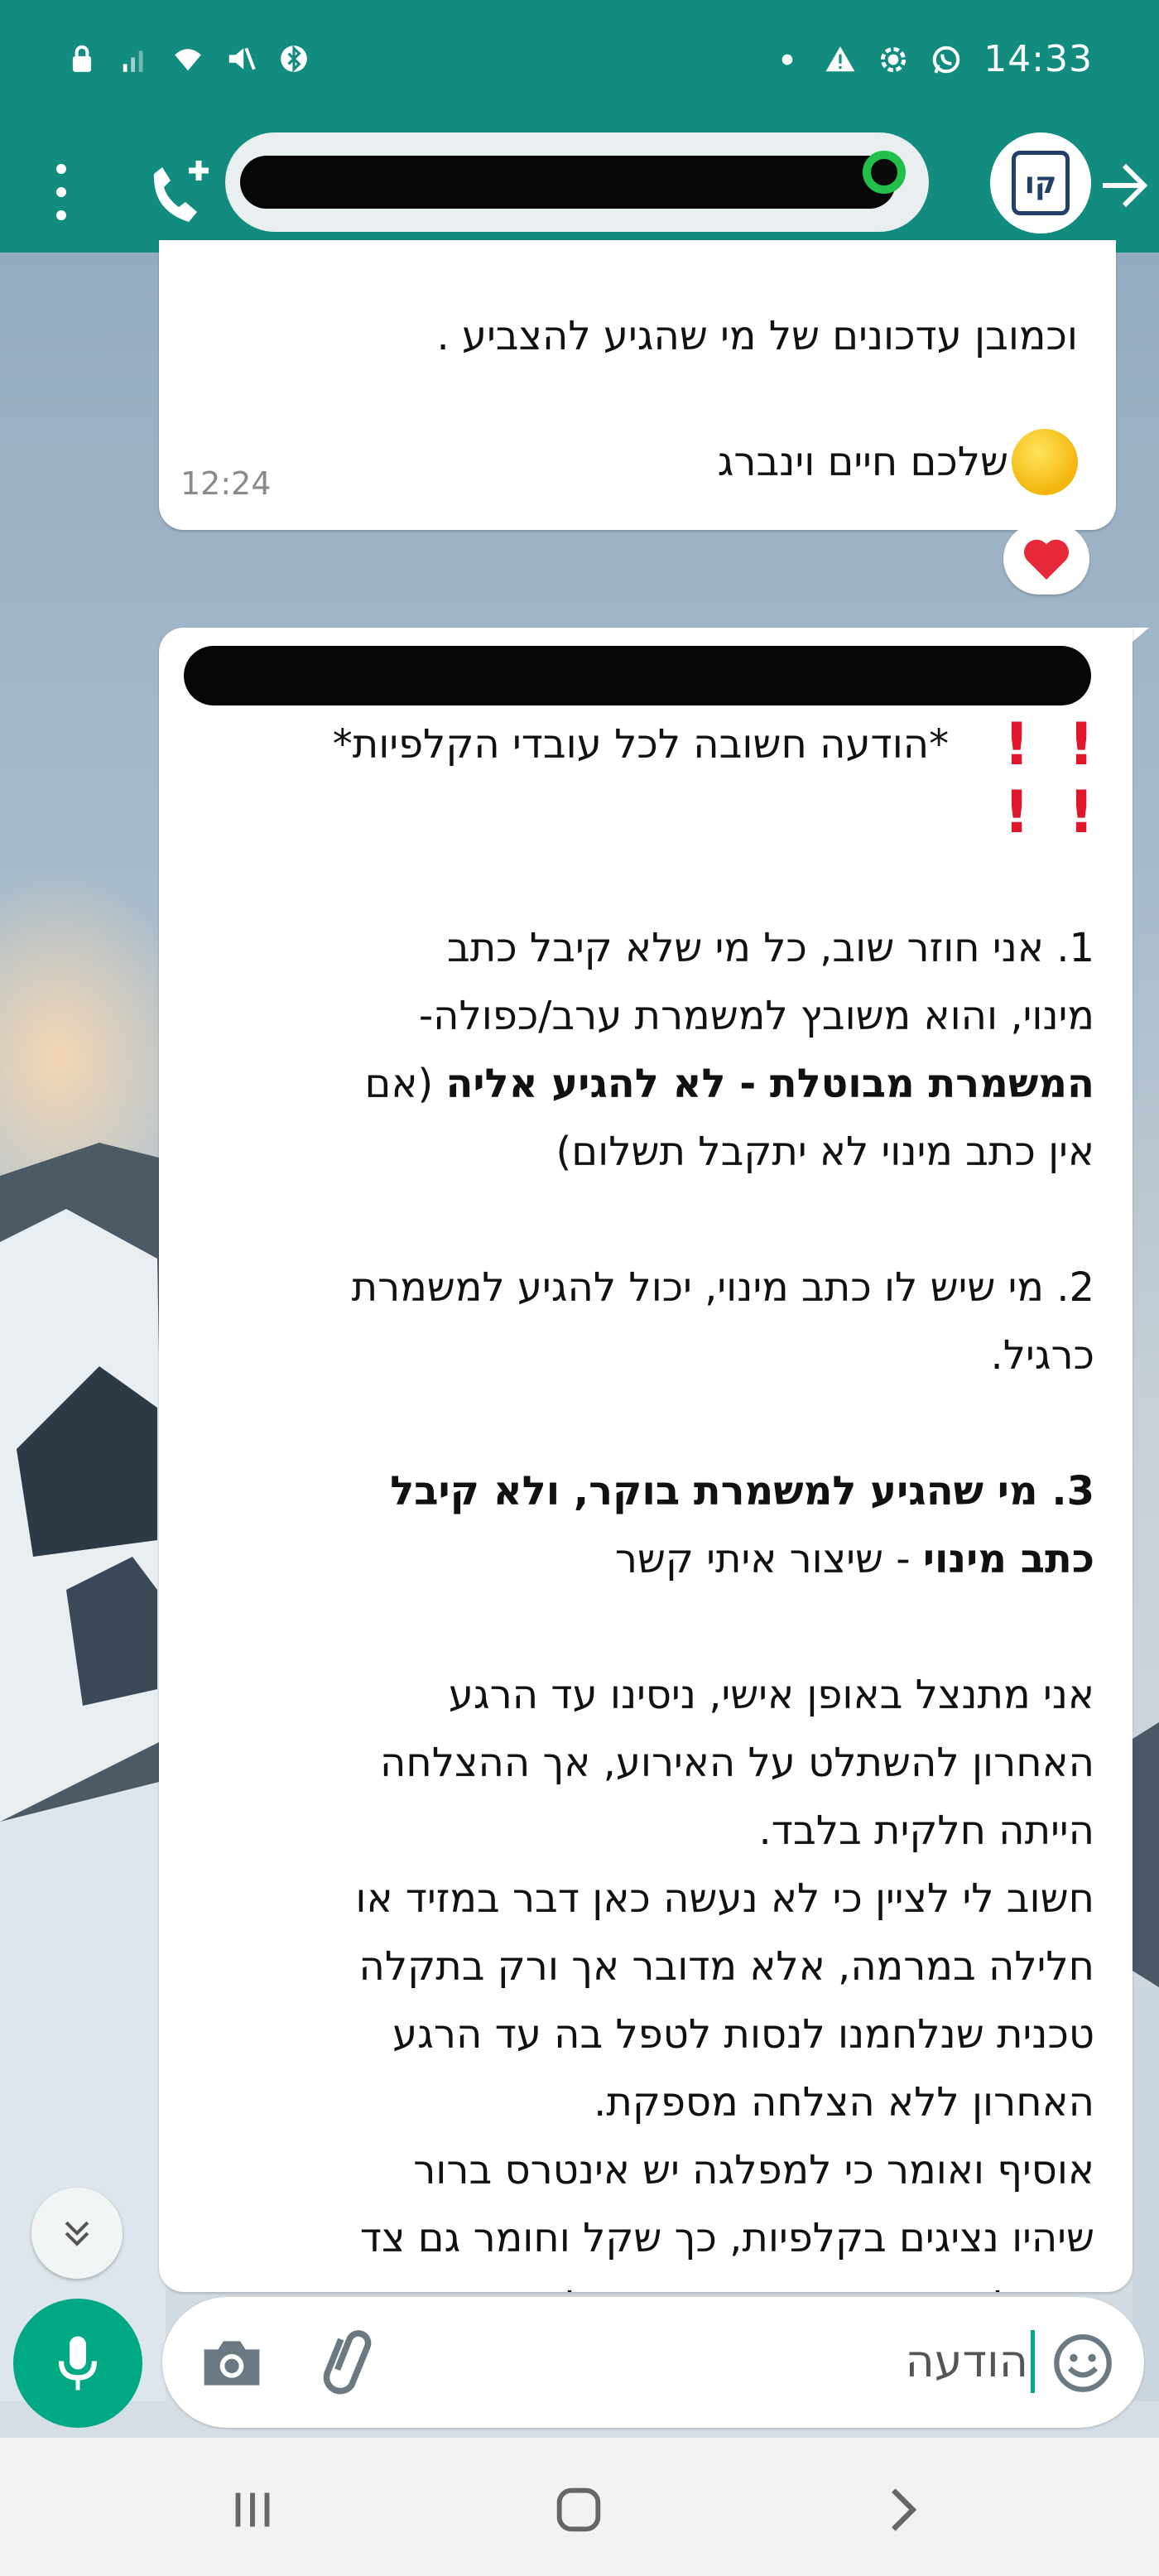 Image resolution: width=1159 pixels, height=2576 pixels. I want to click on headline-row: ! ! *הודעה חשובה לכל עובדי הקלפיות*, so click(643, 744).